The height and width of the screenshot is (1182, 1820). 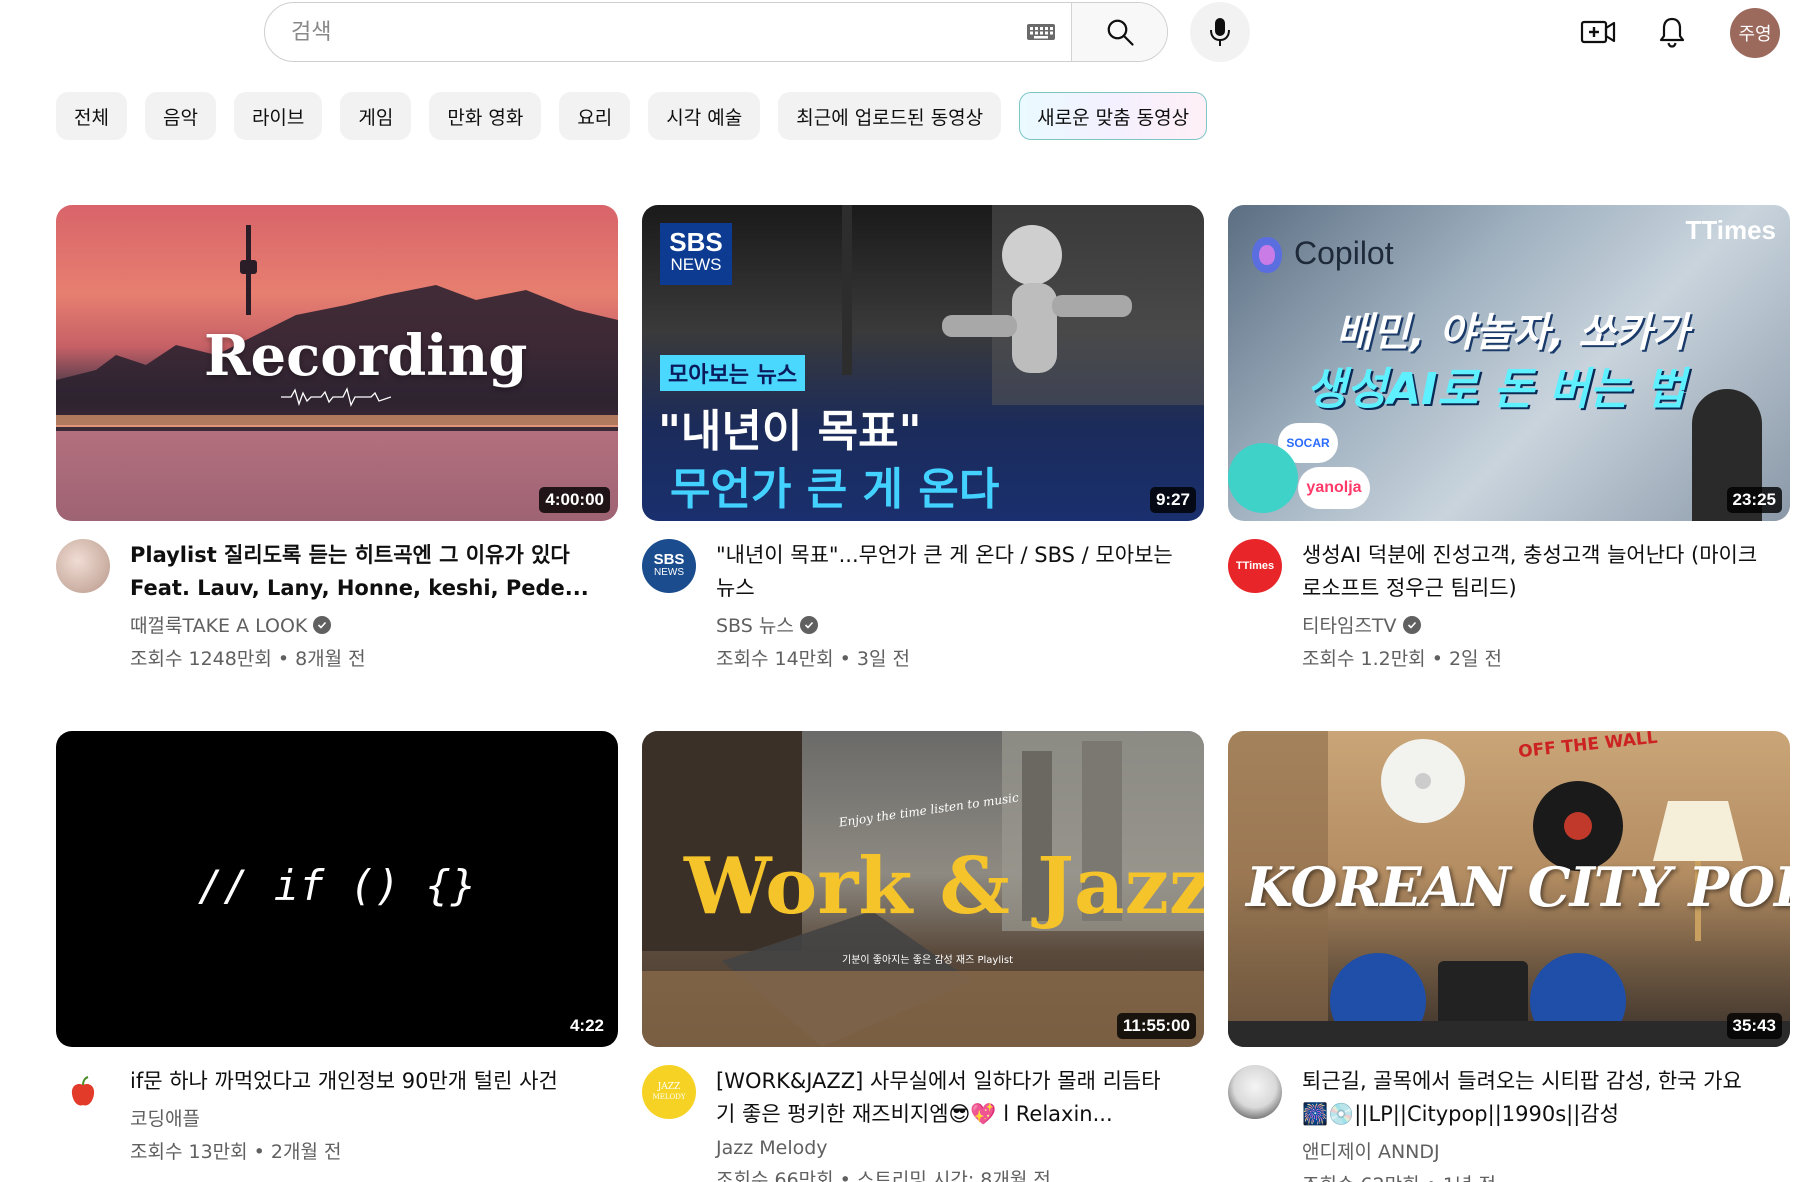 I want to click on search-icon, so click(x=1120, y=32).